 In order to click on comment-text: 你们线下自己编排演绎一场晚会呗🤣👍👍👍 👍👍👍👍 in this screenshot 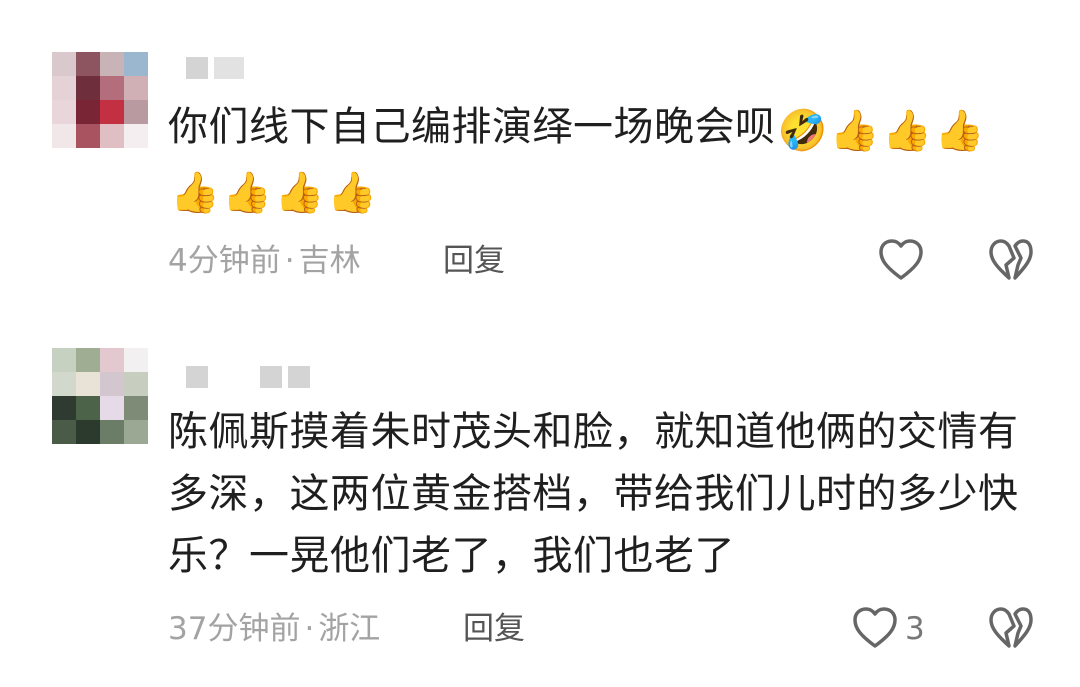, I will do `click(603, 158)`.